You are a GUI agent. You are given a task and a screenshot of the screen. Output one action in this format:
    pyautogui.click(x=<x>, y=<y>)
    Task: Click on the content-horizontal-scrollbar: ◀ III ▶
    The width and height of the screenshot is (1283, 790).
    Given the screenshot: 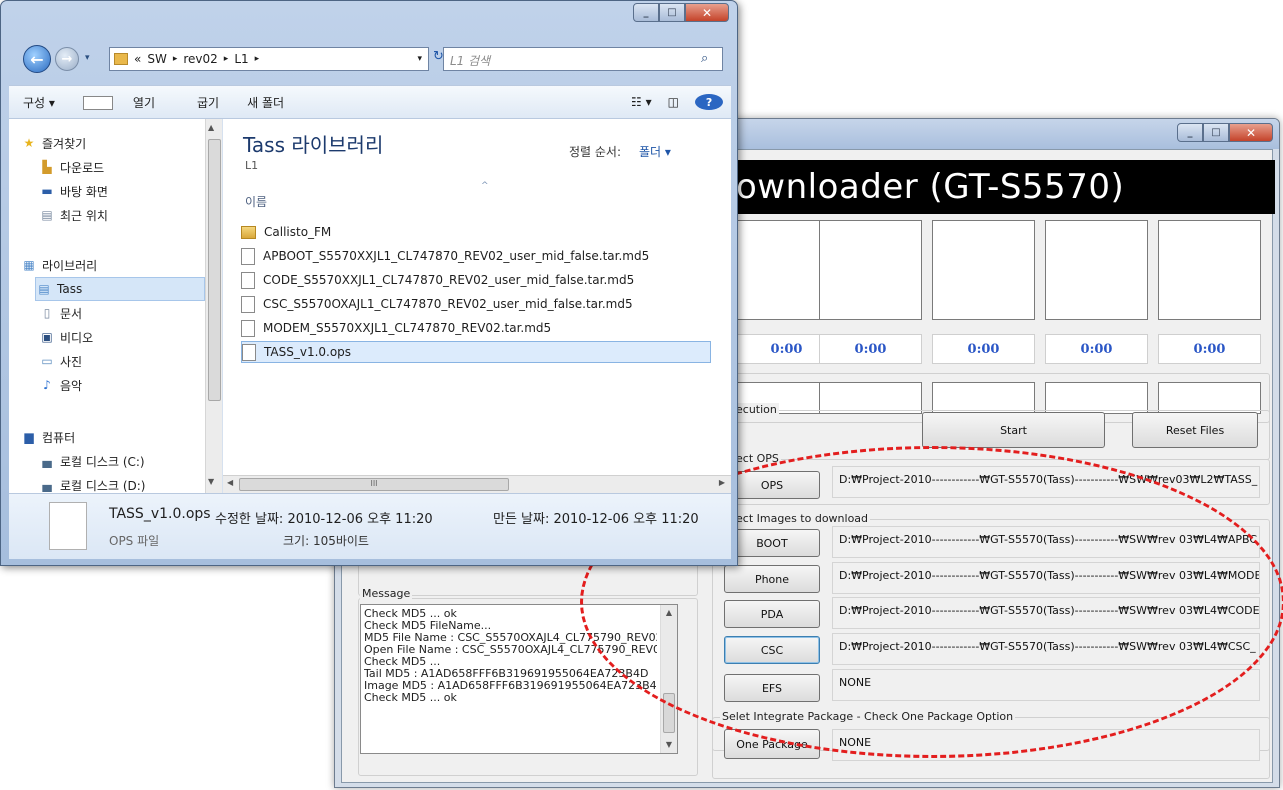 What is the action you would take?
    pyautogui.click(x=477, y=484)
    